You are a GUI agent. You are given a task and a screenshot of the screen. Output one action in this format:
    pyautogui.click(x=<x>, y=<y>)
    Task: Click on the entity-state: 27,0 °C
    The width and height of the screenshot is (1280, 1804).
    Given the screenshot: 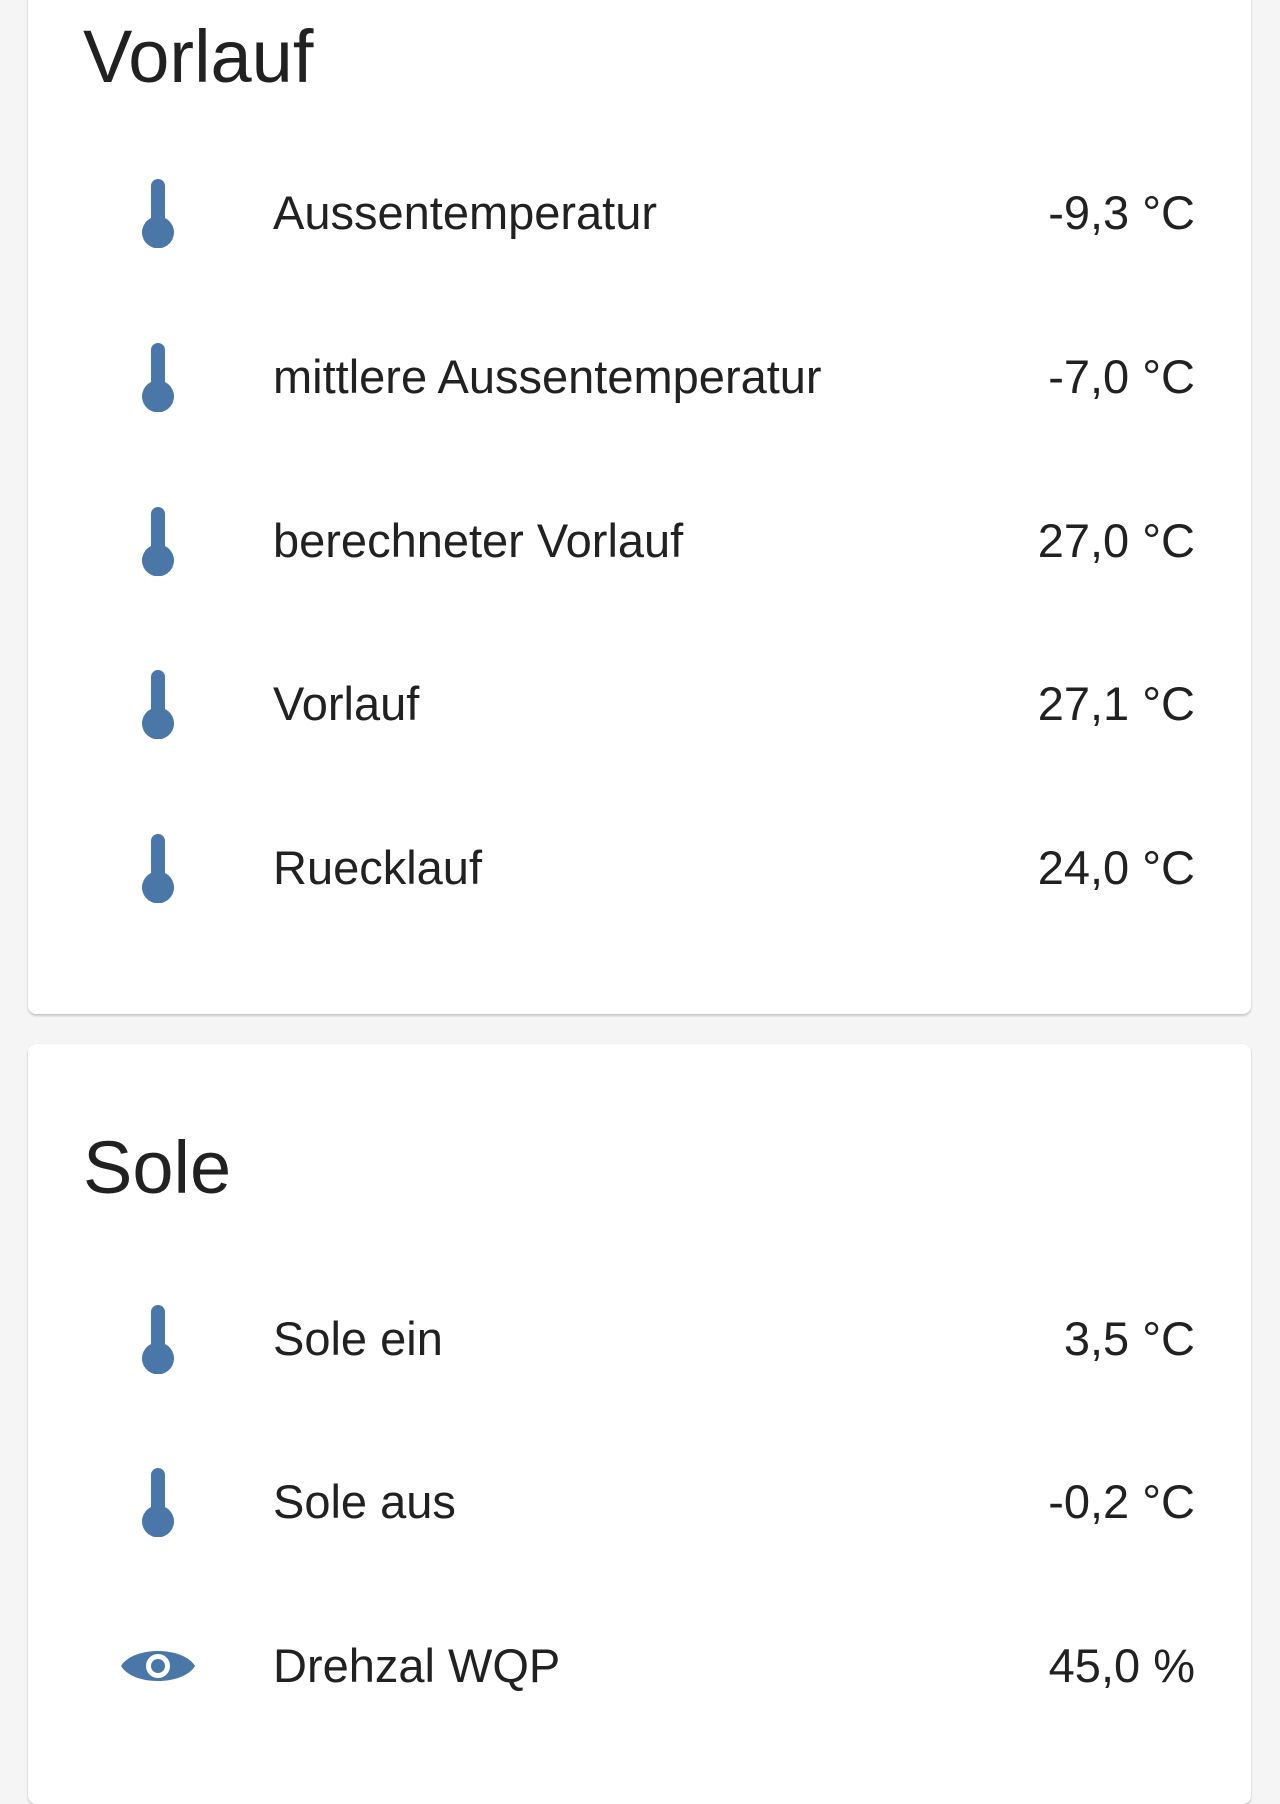 What is the action you would take?
    pyautogui.click(x=1116, y=540)
    